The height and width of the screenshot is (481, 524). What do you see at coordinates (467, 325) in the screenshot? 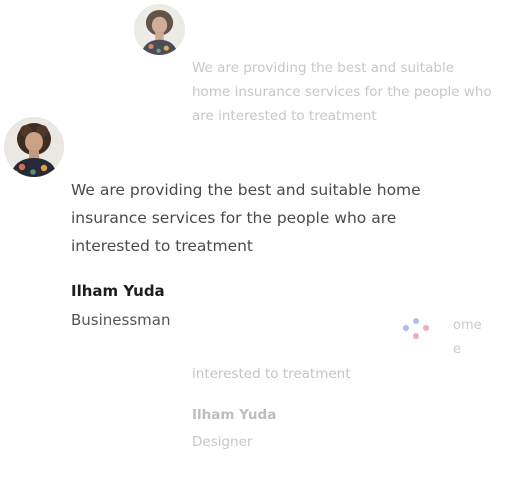
I see `faded-quote-fragment: ome` at bounding box center [467, 325].